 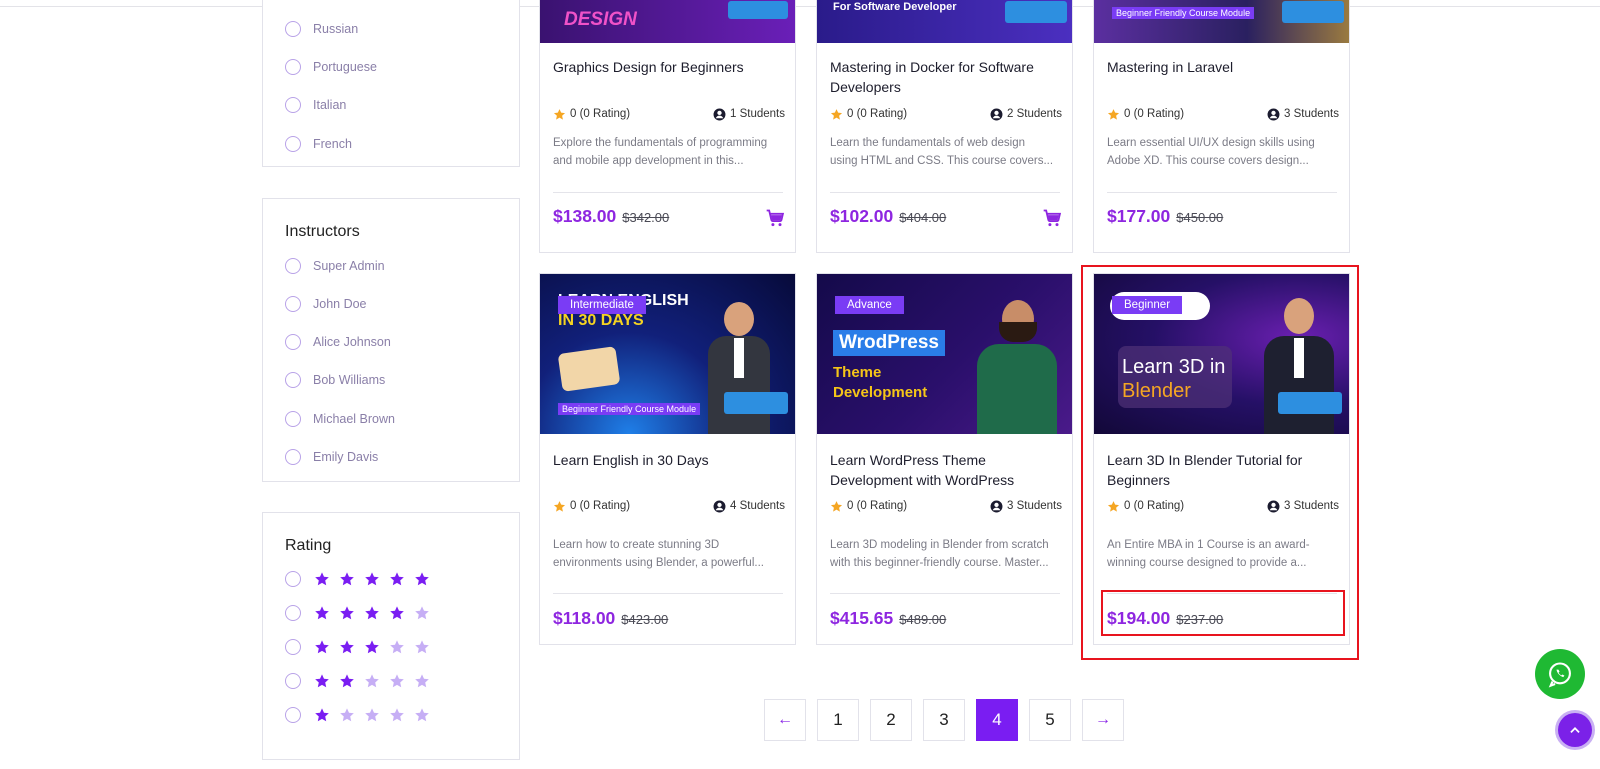 What do you see at coordinates (336, 29) in the screenshot?
I see `filter-option-label: Russian` at bounding box center [336, 29].